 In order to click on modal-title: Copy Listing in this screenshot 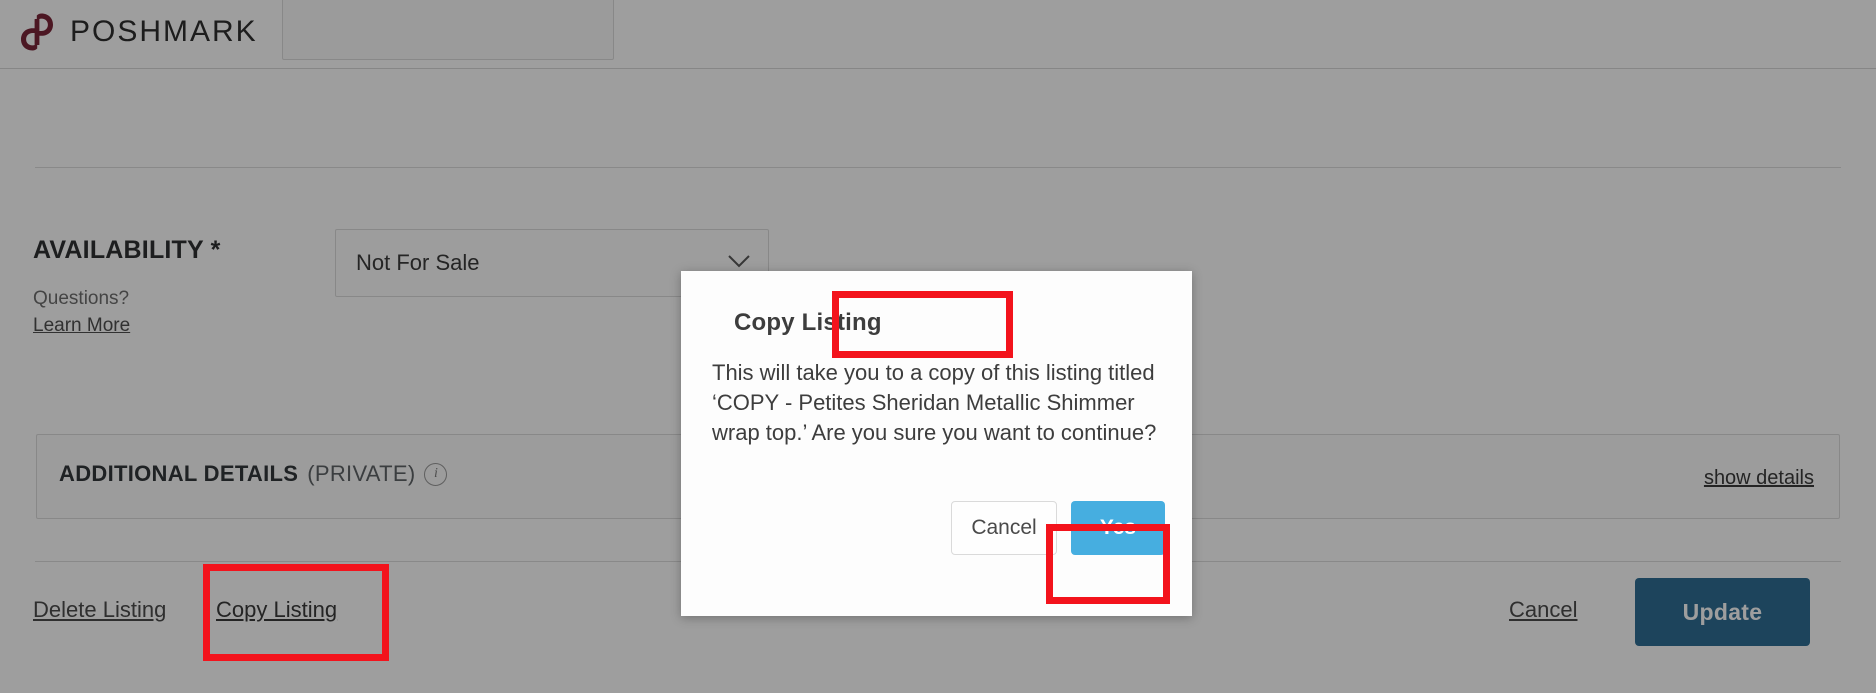, I will do `click(808, 322)`.